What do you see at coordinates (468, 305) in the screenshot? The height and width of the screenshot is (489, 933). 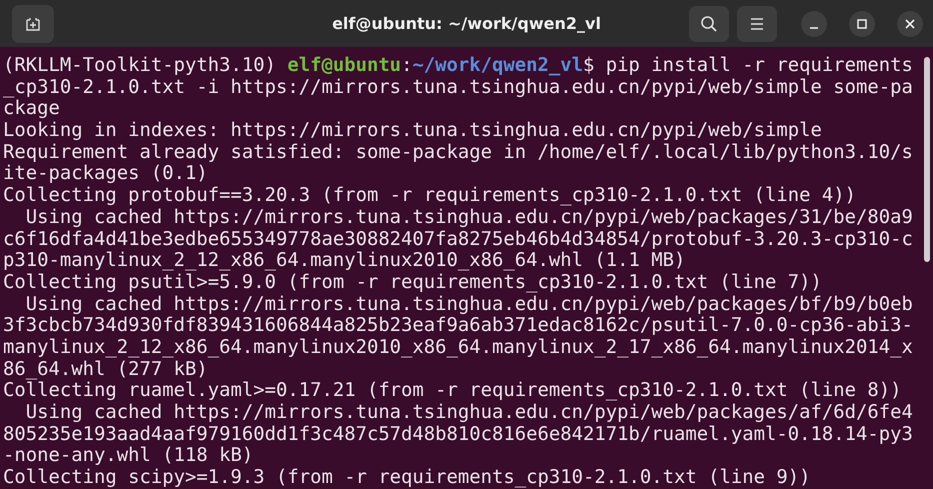 I see `output-line: Using cached https://mirrors.tuna.tsinghua.edu.cn/pypi/web/packages/bf/b9/b0eb` at bounding box center [468, 305].